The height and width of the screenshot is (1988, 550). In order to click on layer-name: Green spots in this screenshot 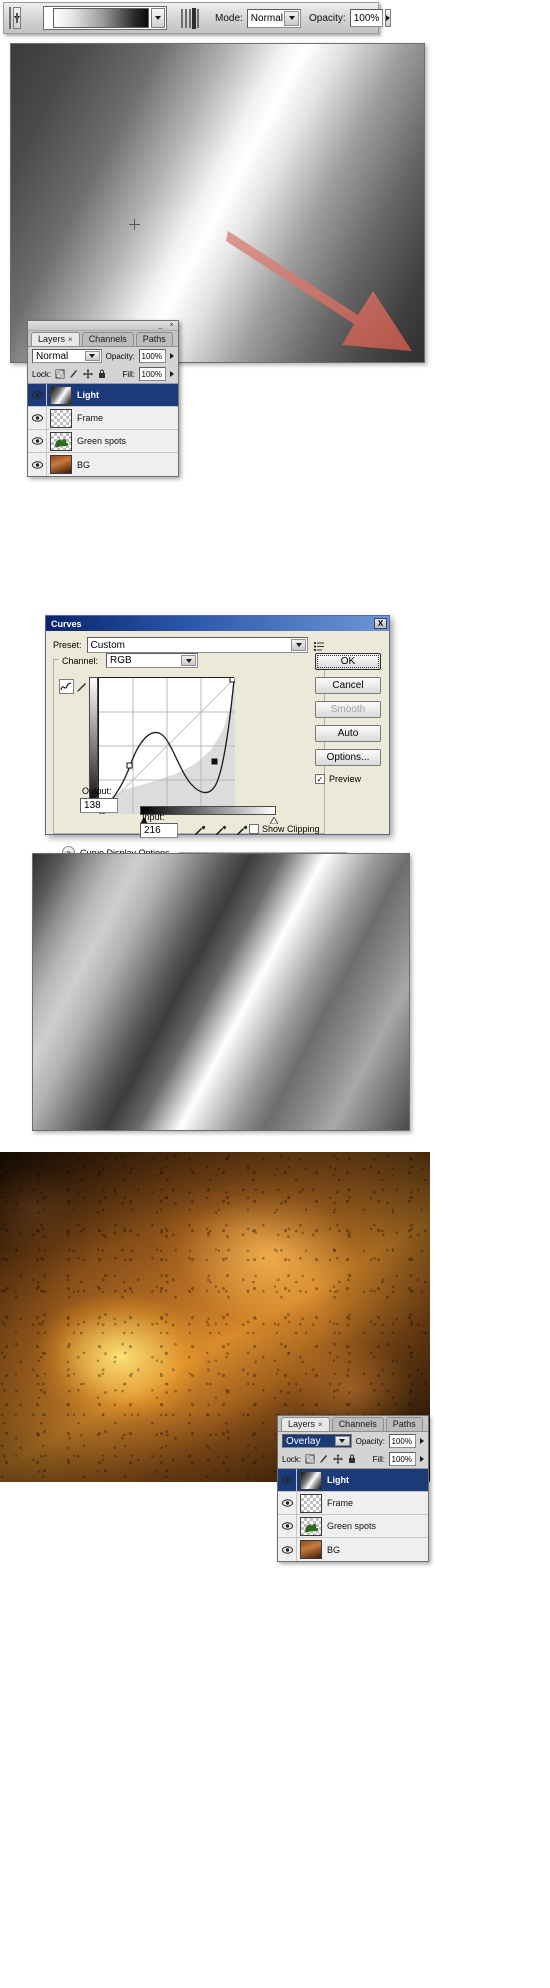, I will do `click(352, 1526)`.